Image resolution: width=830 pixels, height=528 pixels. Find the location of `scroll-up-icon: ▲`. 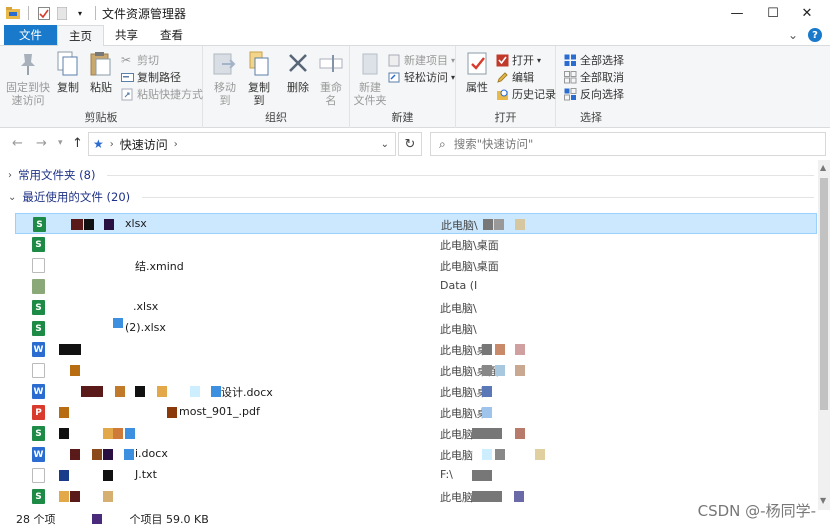

scroll-up-icon: ▲ is located at coordinates (823, 167).